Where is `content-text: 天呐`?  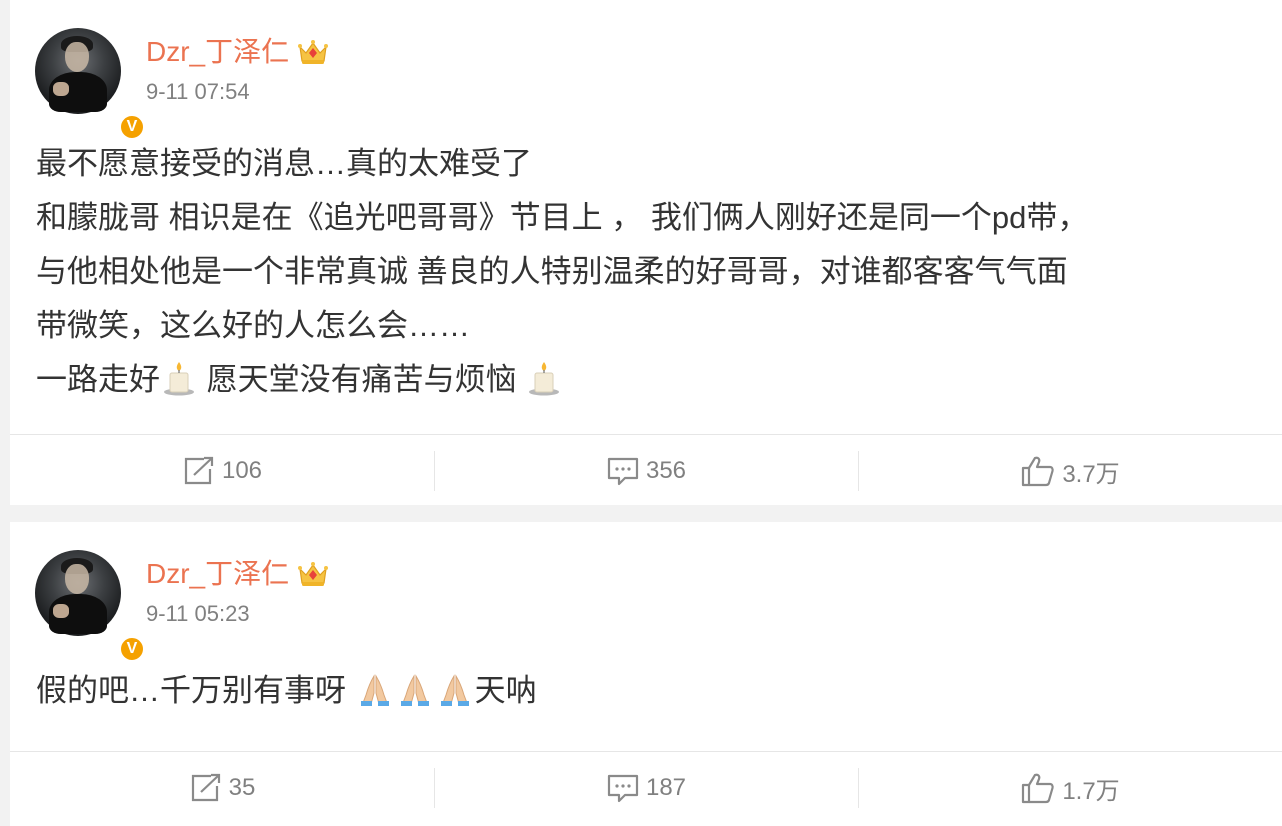
content-text: 天呐 is located at coordinates (505, 690).